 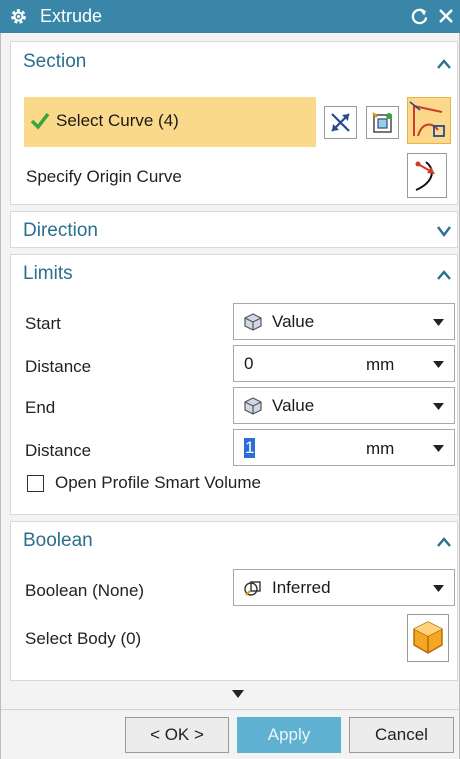 What do you see at coordinates (444, 231) in the screenshot?
I see `chevron-down-icon` at bounding box center [444, 231].